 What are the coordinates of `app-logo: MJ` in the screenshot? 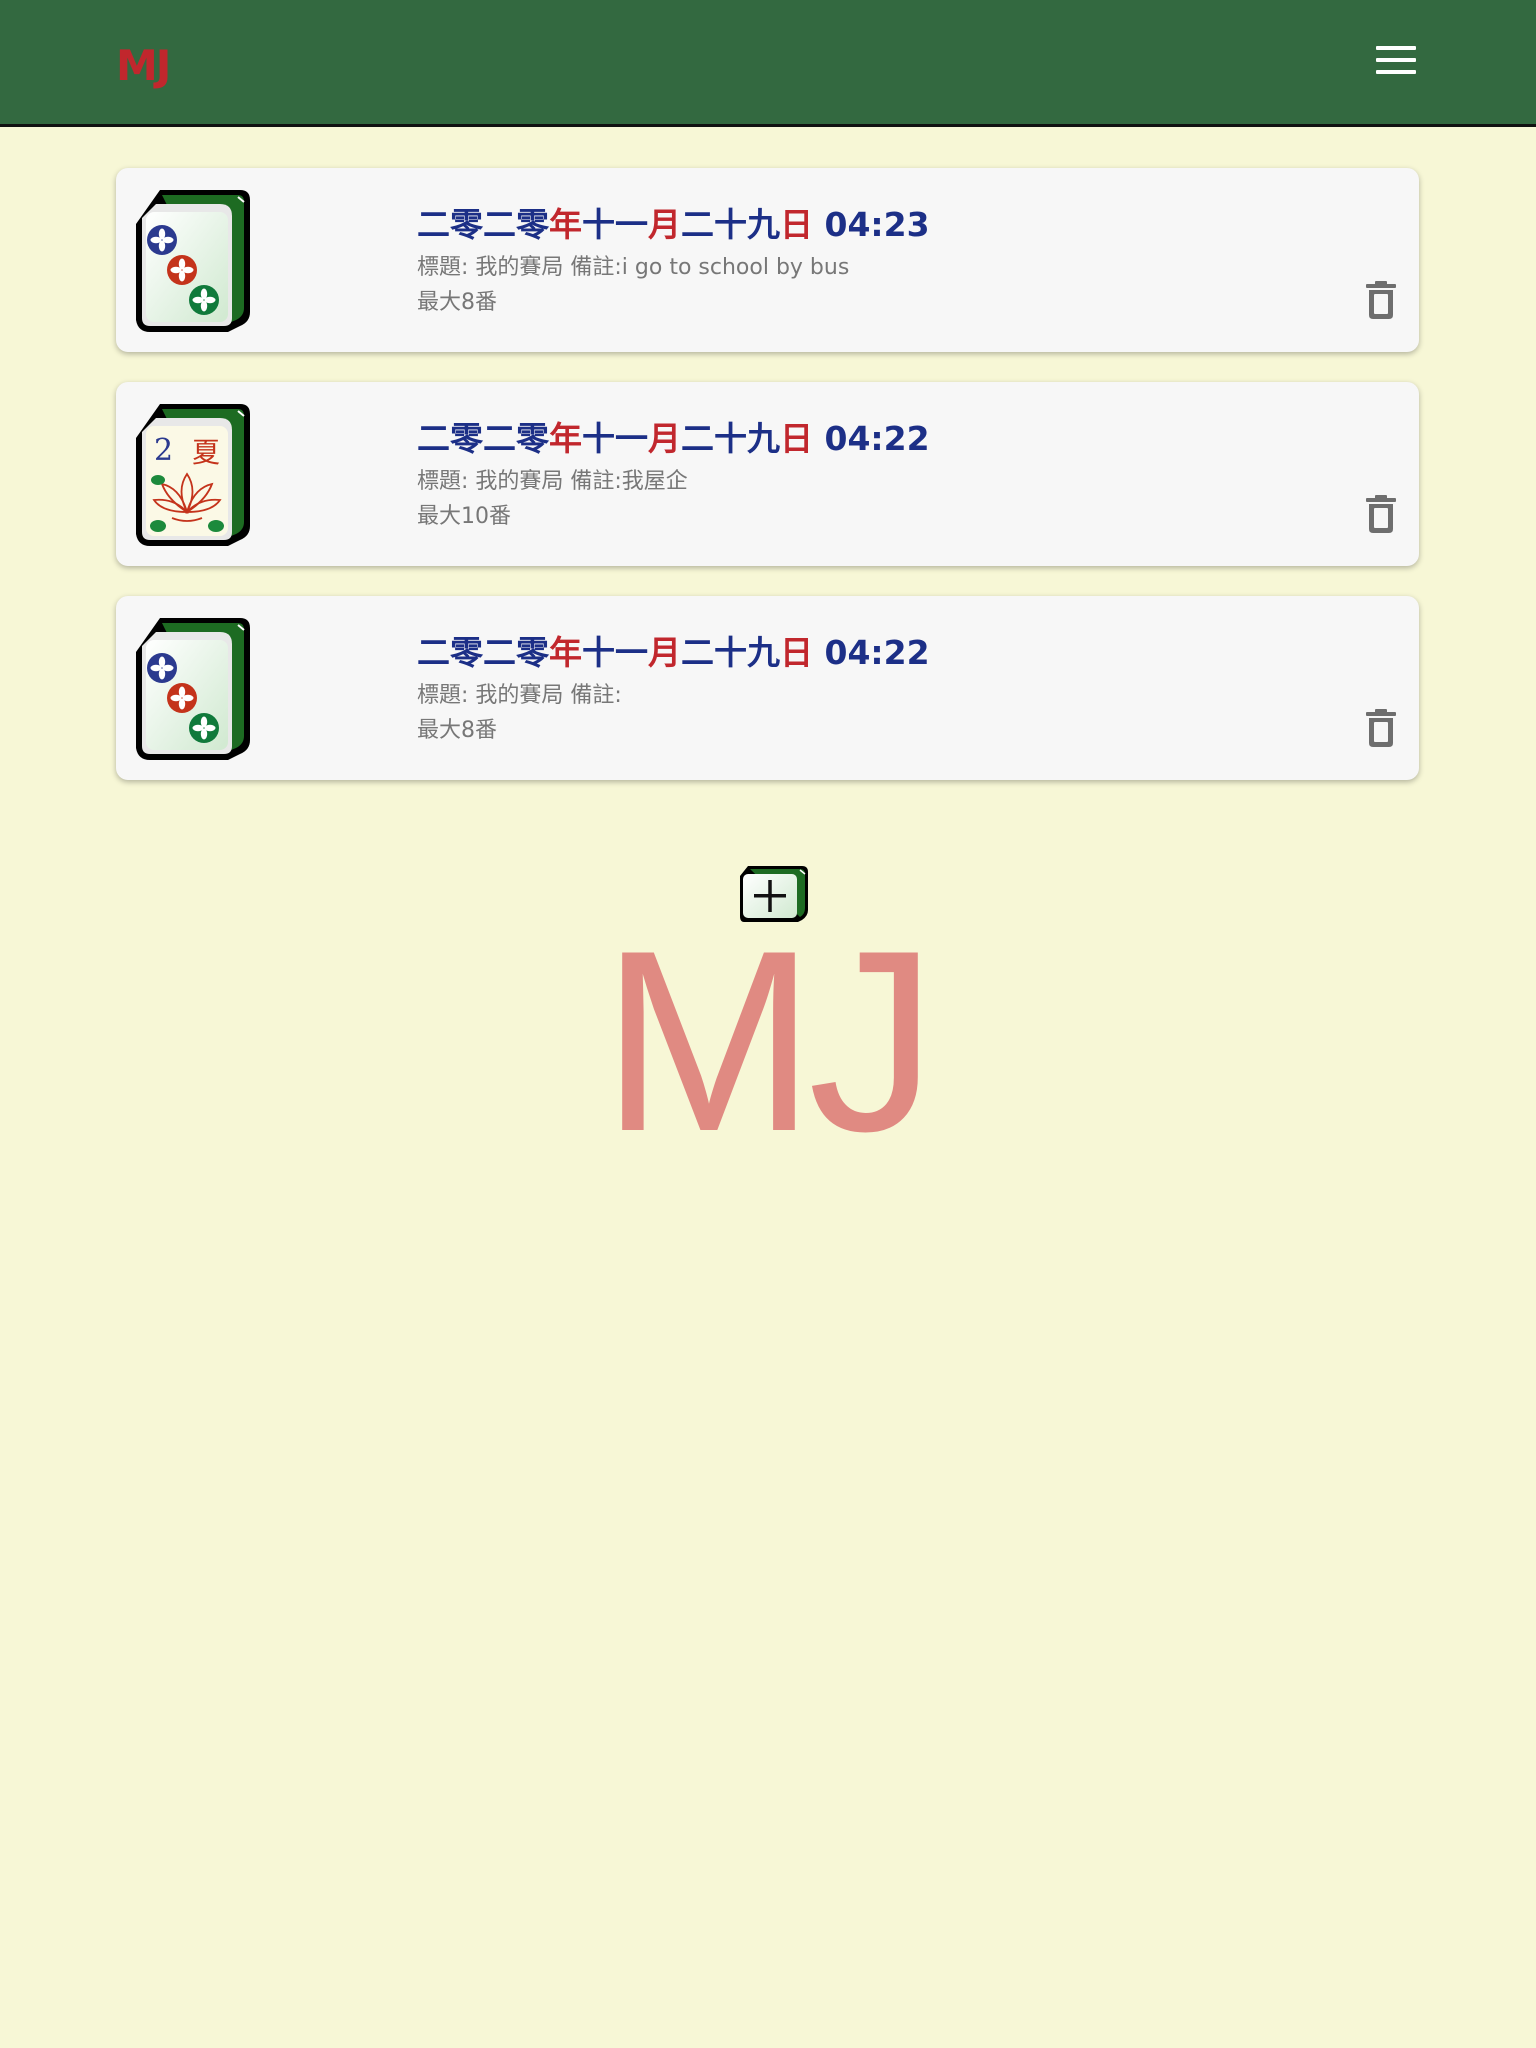 It's located at (143, 66).